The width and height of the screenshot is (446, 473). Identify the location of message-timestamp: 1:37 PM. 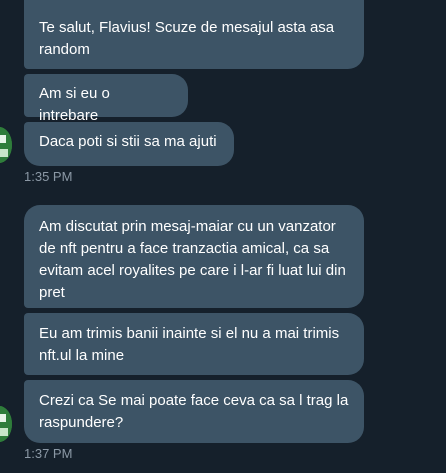
(48, 453).